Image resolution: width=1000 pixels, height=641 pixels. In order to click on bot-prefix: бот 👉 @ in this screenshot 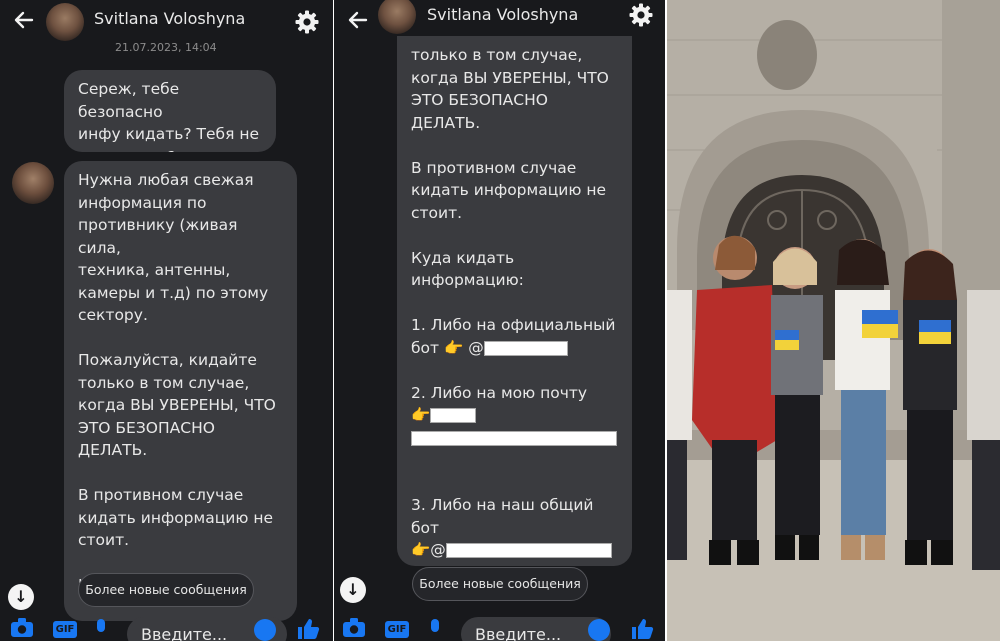, I will do `click(447, 347)`.